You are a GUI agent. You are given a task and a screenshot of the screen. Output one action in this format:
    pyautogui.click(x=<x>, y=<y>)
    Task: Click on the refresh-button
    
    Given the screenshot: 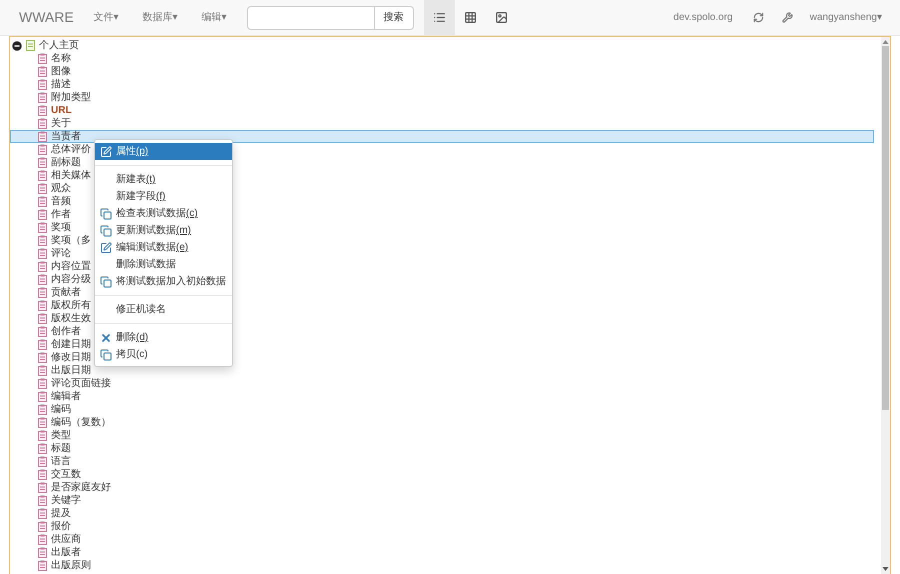 What is the action you would take?
    pyautogui.click(x=758, y=17)
    